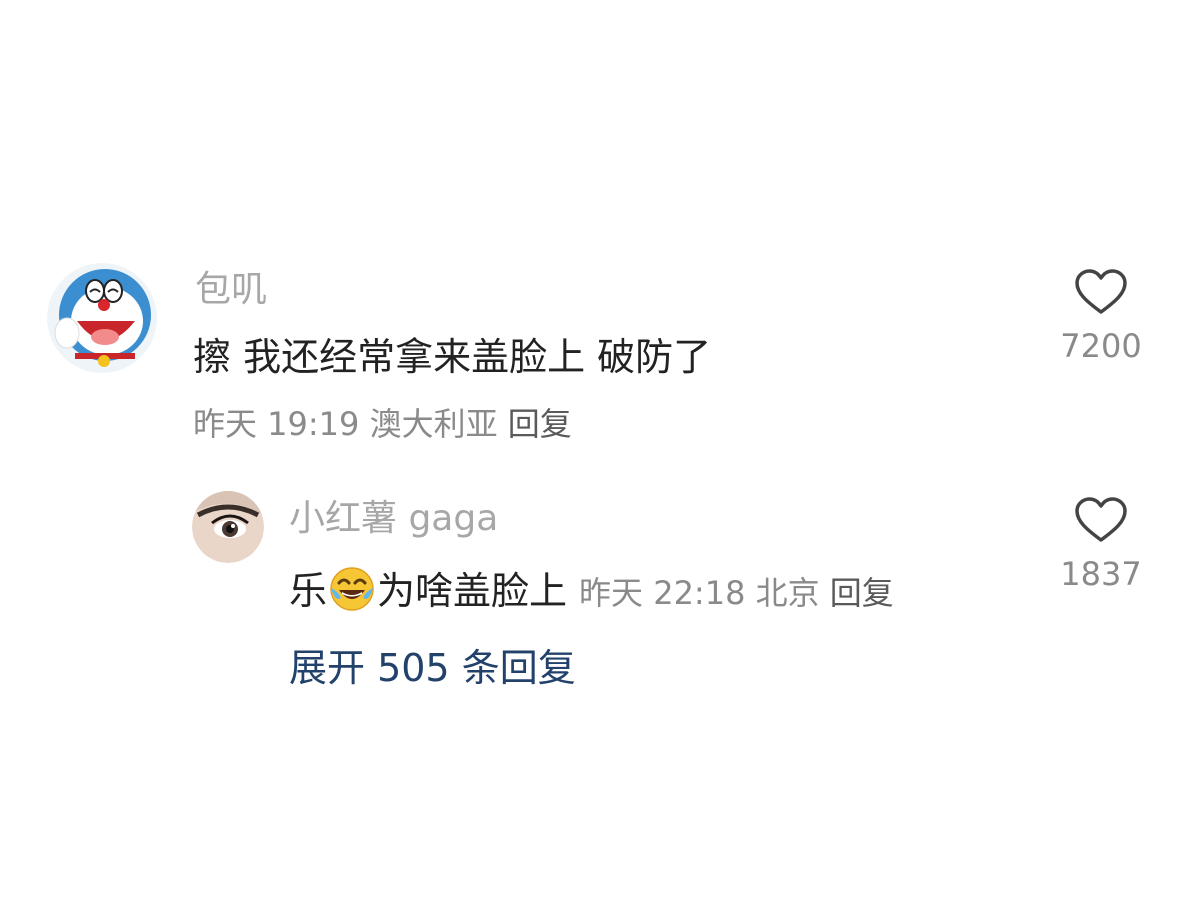 The height and width of the screenshot is (903, 1179). Describe the element at coordinates (1101, 315) in the screenshot. I see `comment-like-button: 7200` at that location.